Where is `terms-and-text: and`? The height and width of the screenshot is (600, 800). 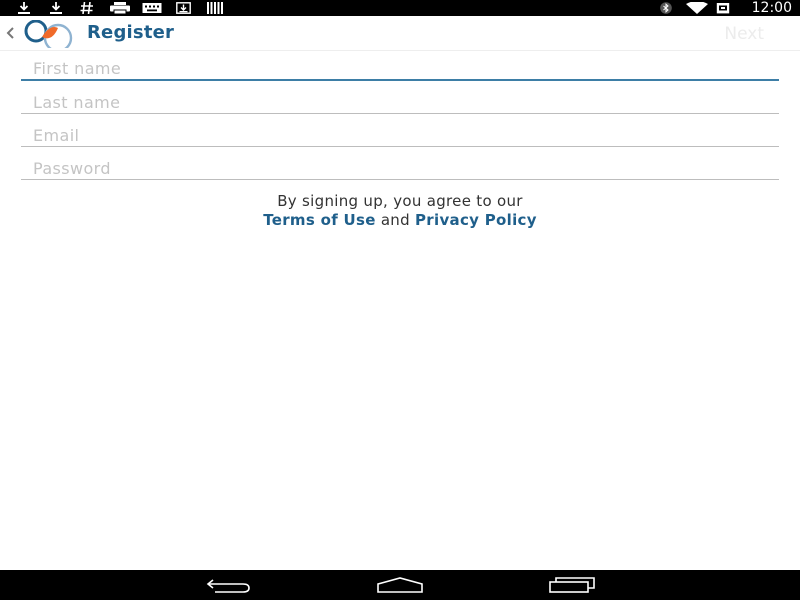
terms-and-text: and is located at coordinates (395, 220).